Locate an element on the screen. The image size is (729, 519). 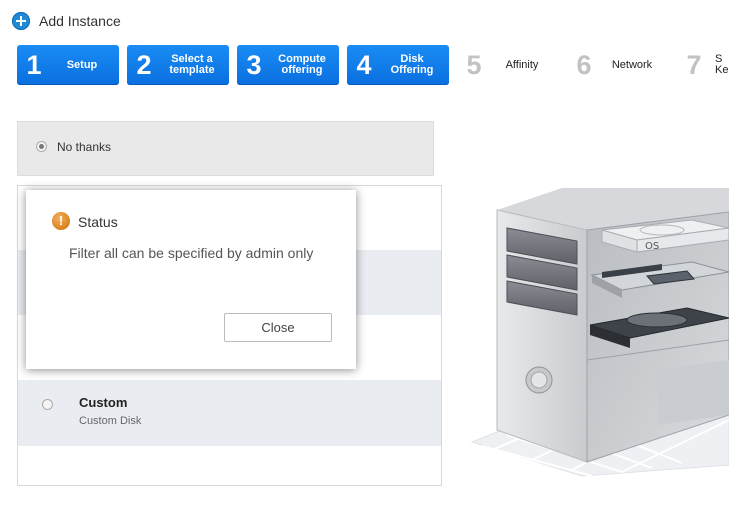
disk-offering-name: Custom is located at coordinates (103, 402).